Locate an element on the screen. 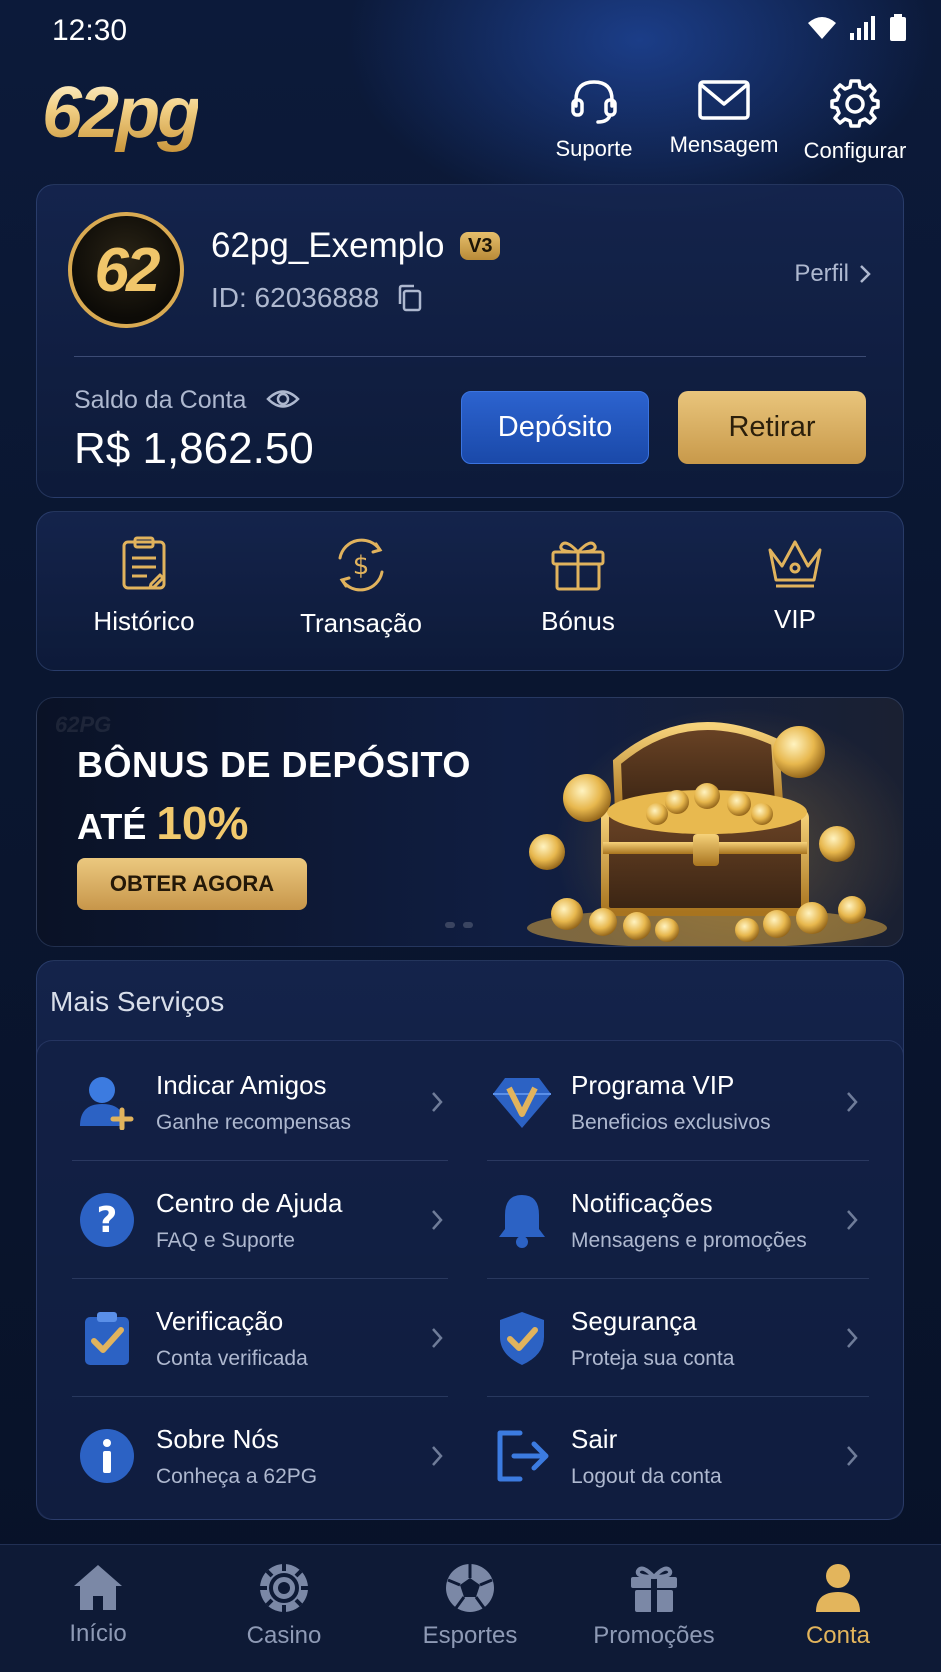 The height and width of the screenshot is (1672, 941). support-label: Suporte is located at coordinates (594, 148).